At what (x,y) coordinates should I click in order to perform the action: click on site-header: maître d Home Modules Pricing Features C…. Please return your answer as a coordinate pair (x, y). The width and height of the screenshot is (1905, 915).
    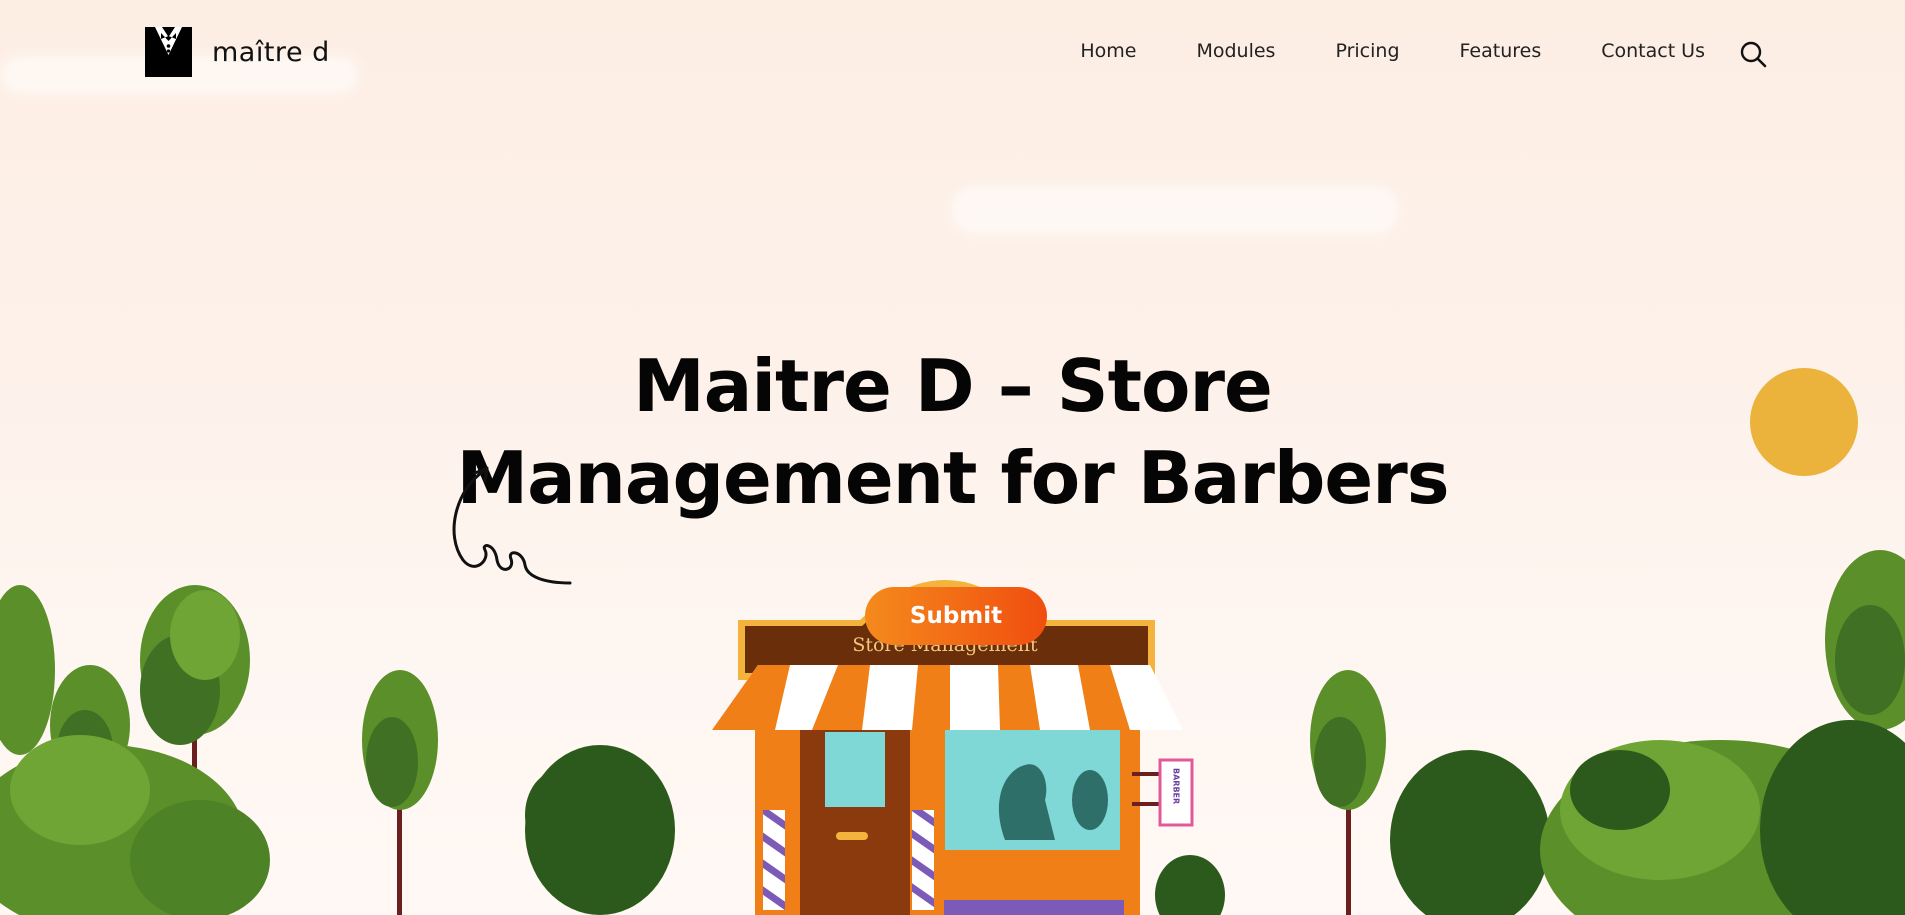
    Looking at the image, I should click on (952, 52).